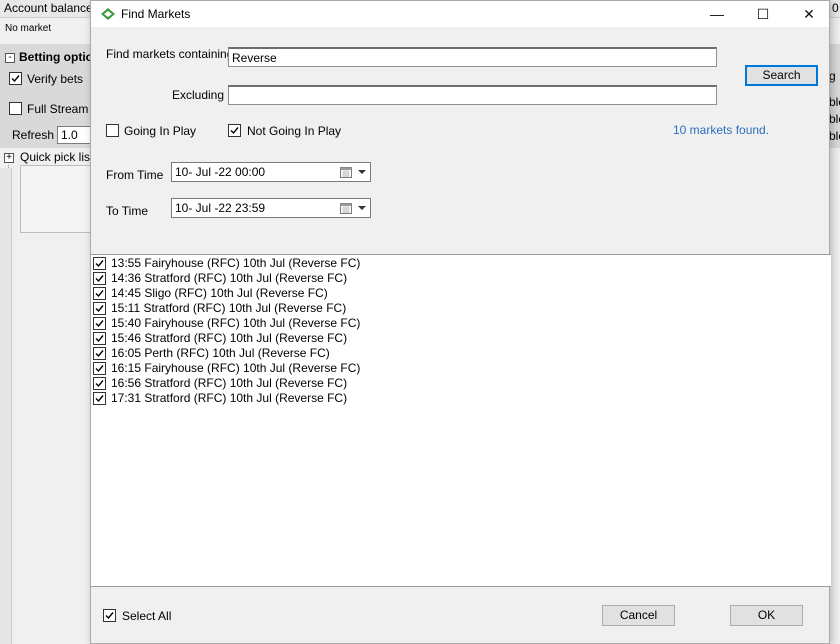  Describe the element at coordinates (219, 293) in the screenshot. I see `market-label: 14:45 Sligo (RFC) 10th Jul (Reverse FC)` at that location.